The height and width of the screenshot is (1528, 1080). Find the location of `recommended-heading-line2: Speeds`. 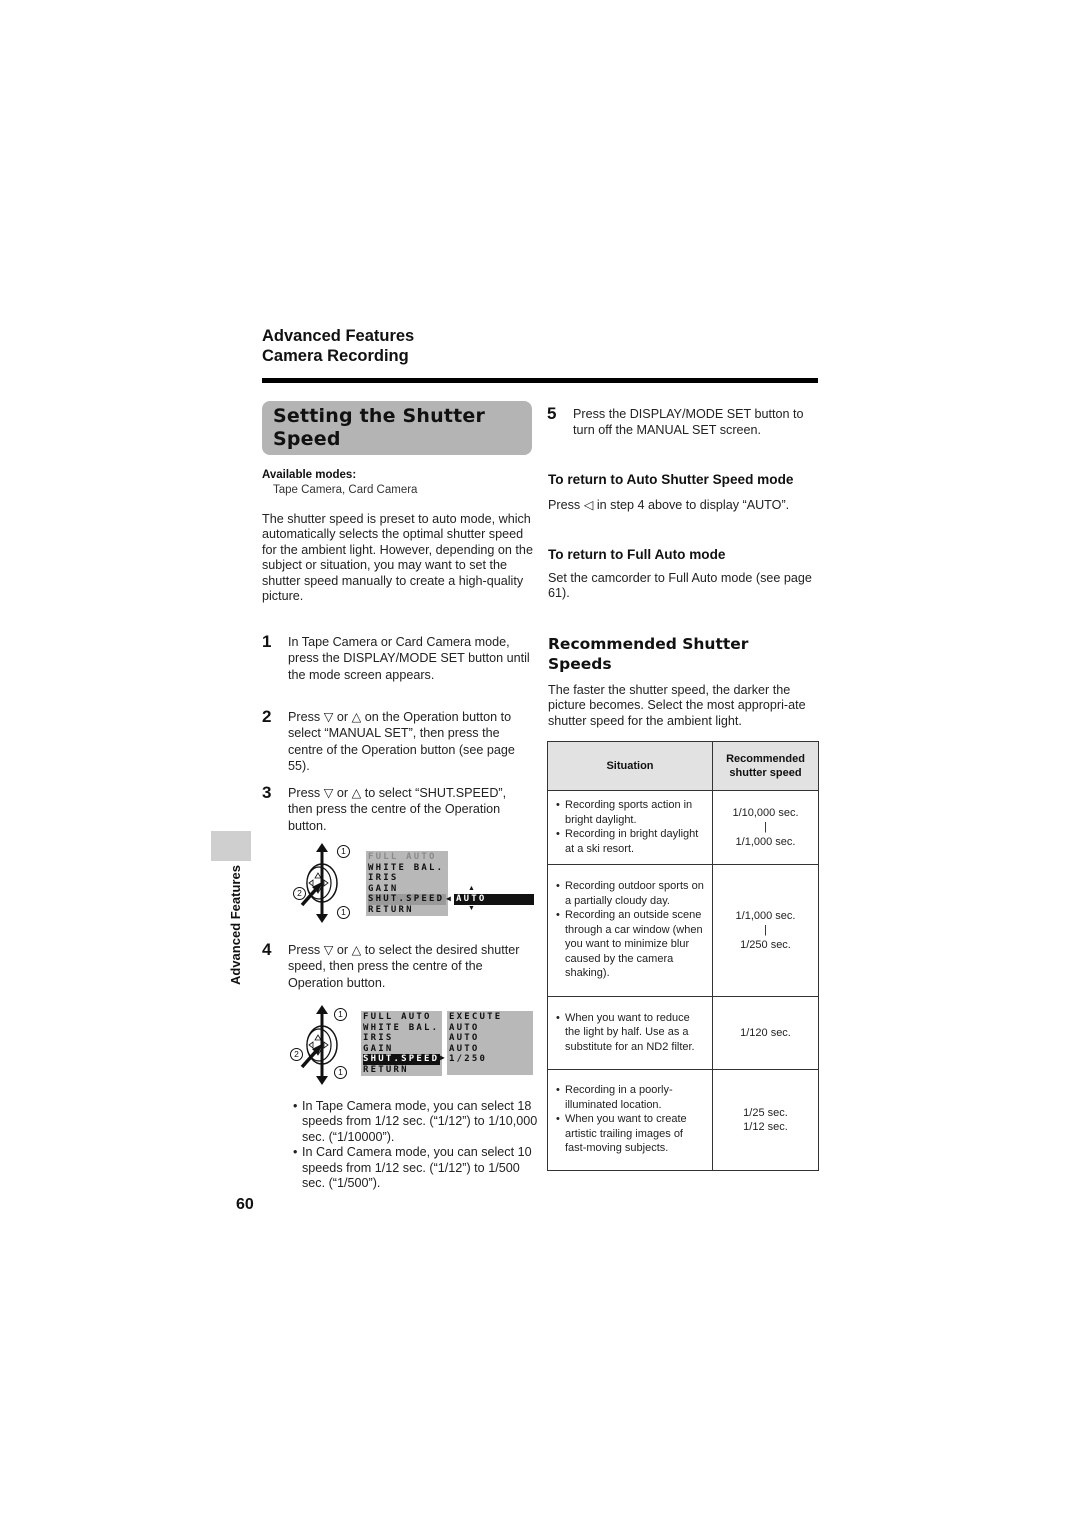

recommended-heading-line2: Speeds is located at coordinates (580, 664).